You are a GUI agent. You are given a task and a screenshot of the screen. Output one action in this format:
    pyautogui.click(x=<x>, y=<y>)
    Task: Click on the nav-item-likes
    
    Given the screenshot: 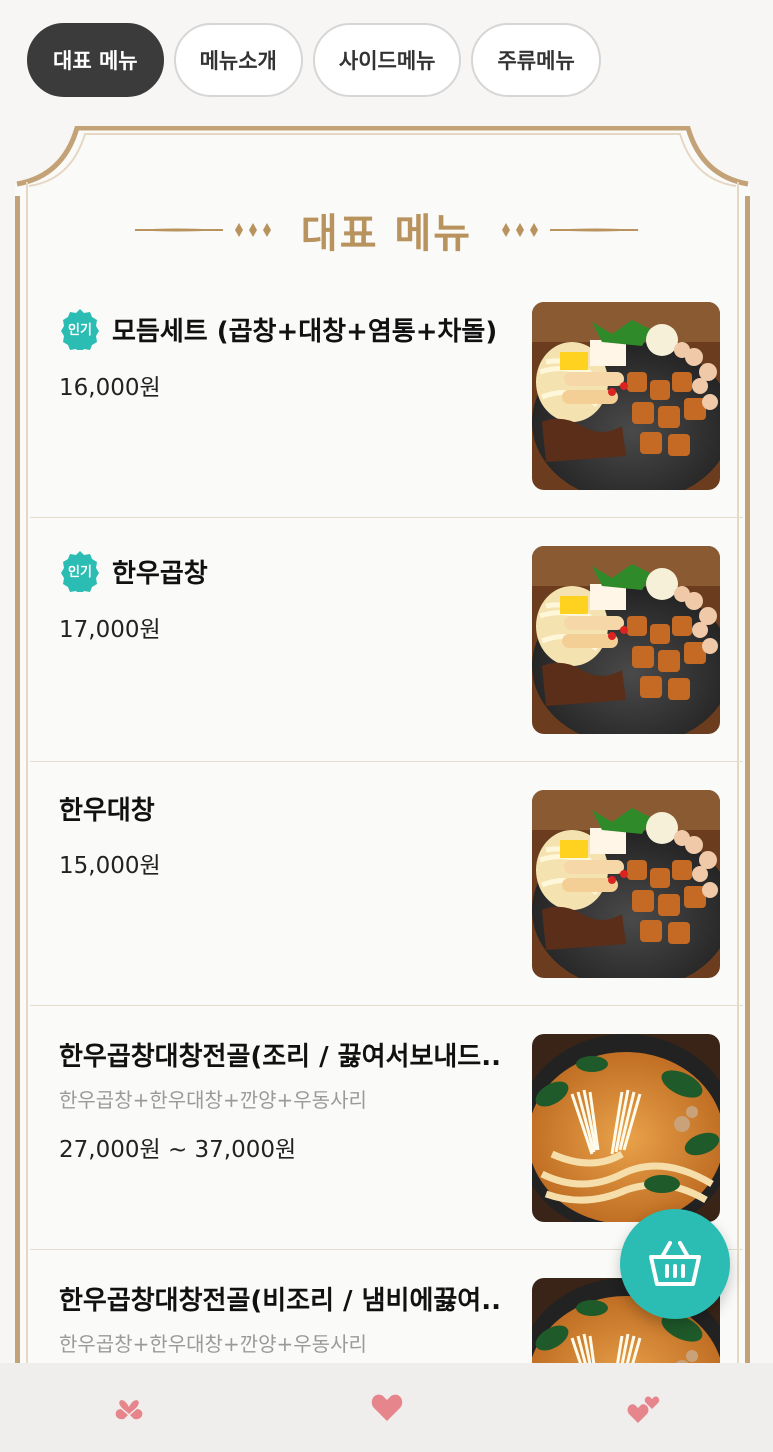 What is the action you would take?
    pyautogui.click(x=644, y=1407)
    